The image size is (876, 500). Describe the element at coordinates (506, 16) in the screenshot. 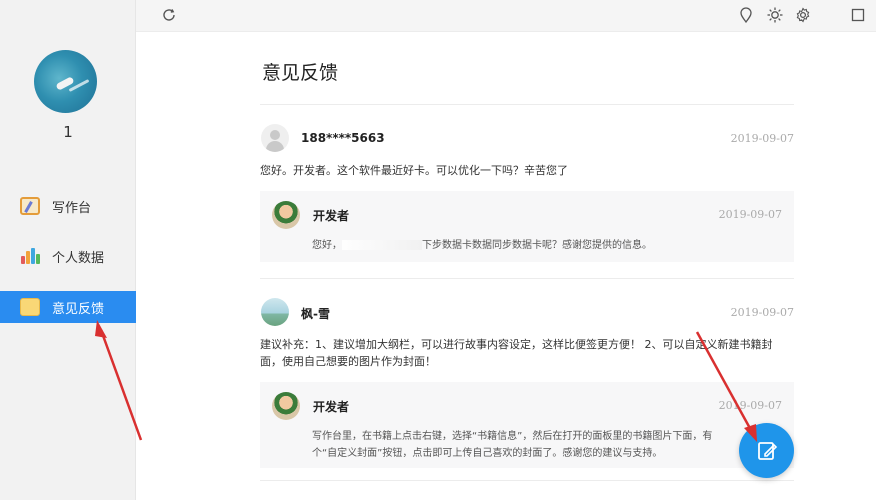

I see `top-toolbar` at that location.